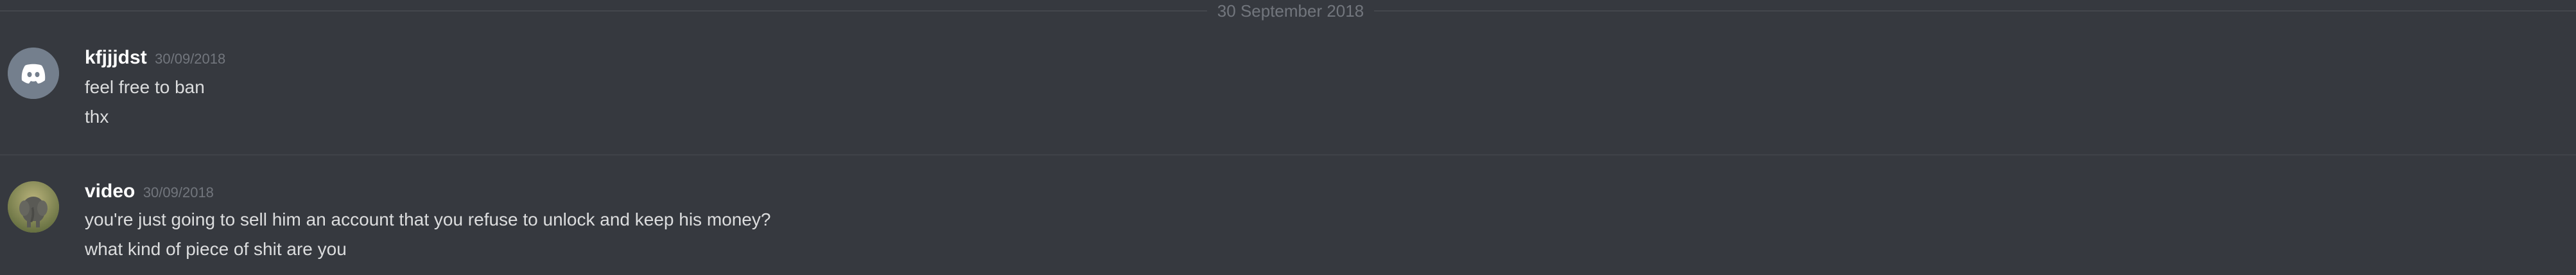 The width and height of the screenshot is (2576, 275). Describe the element at coordinates (110, 192) in the screenshot. I see `username: video` at that location.